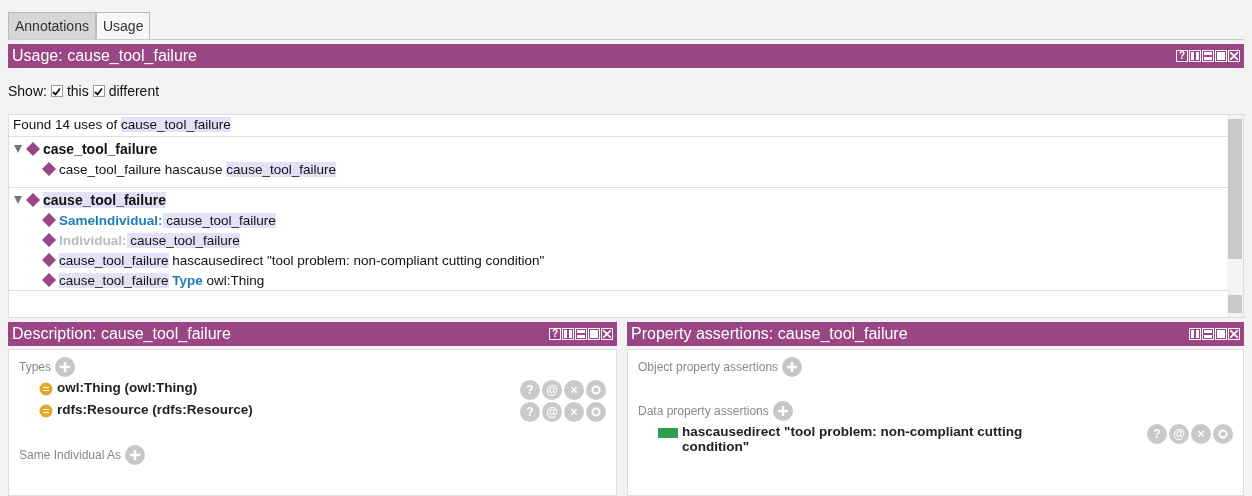 The image size is (1252, 496). What do you see at coordinates (703, 411) in the screenshot?
I see `section-label: Data property assertions` at bounding box center [703, 411].